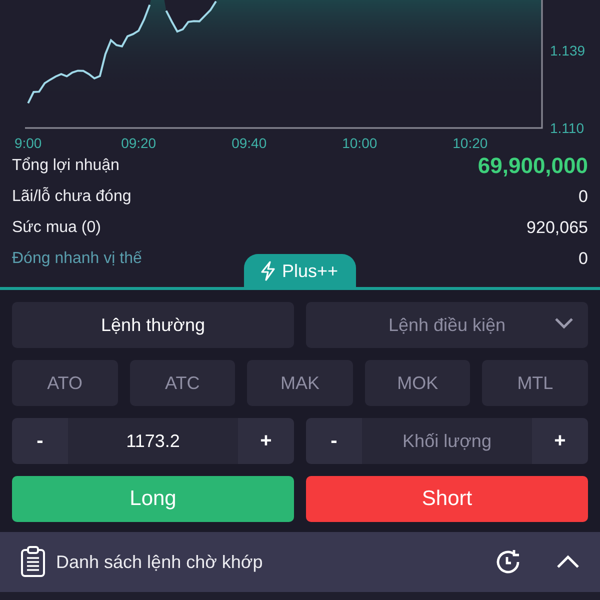 The width and height of the screenshot is (600, 600). Describe the element at coordinates (153, 325) in the screenshot. I see `order-tab: Lệnh thường` at that location.